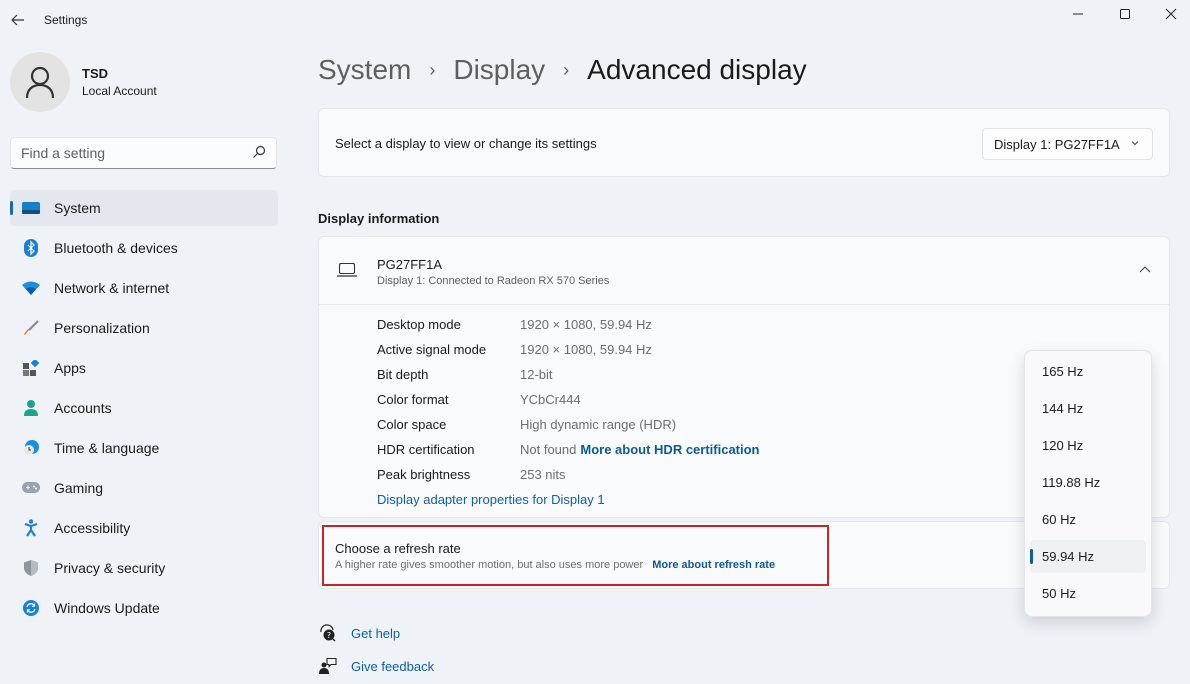 Image resolution: width=1190 pixels, height=684 pixels. Describe the element at coordinates (83, 82) in the screenshot. I see `user-profile: TSD Local Account` at that location.